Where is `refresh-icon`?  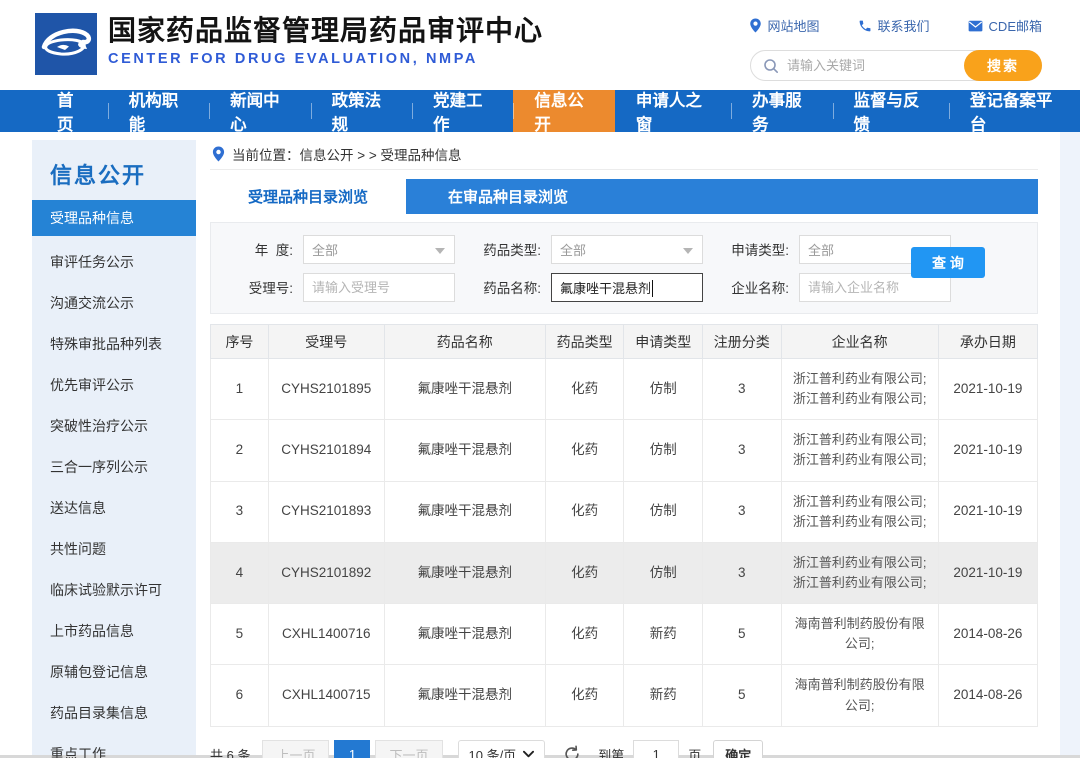 refresh-icon is located at coordinates (572, 751).